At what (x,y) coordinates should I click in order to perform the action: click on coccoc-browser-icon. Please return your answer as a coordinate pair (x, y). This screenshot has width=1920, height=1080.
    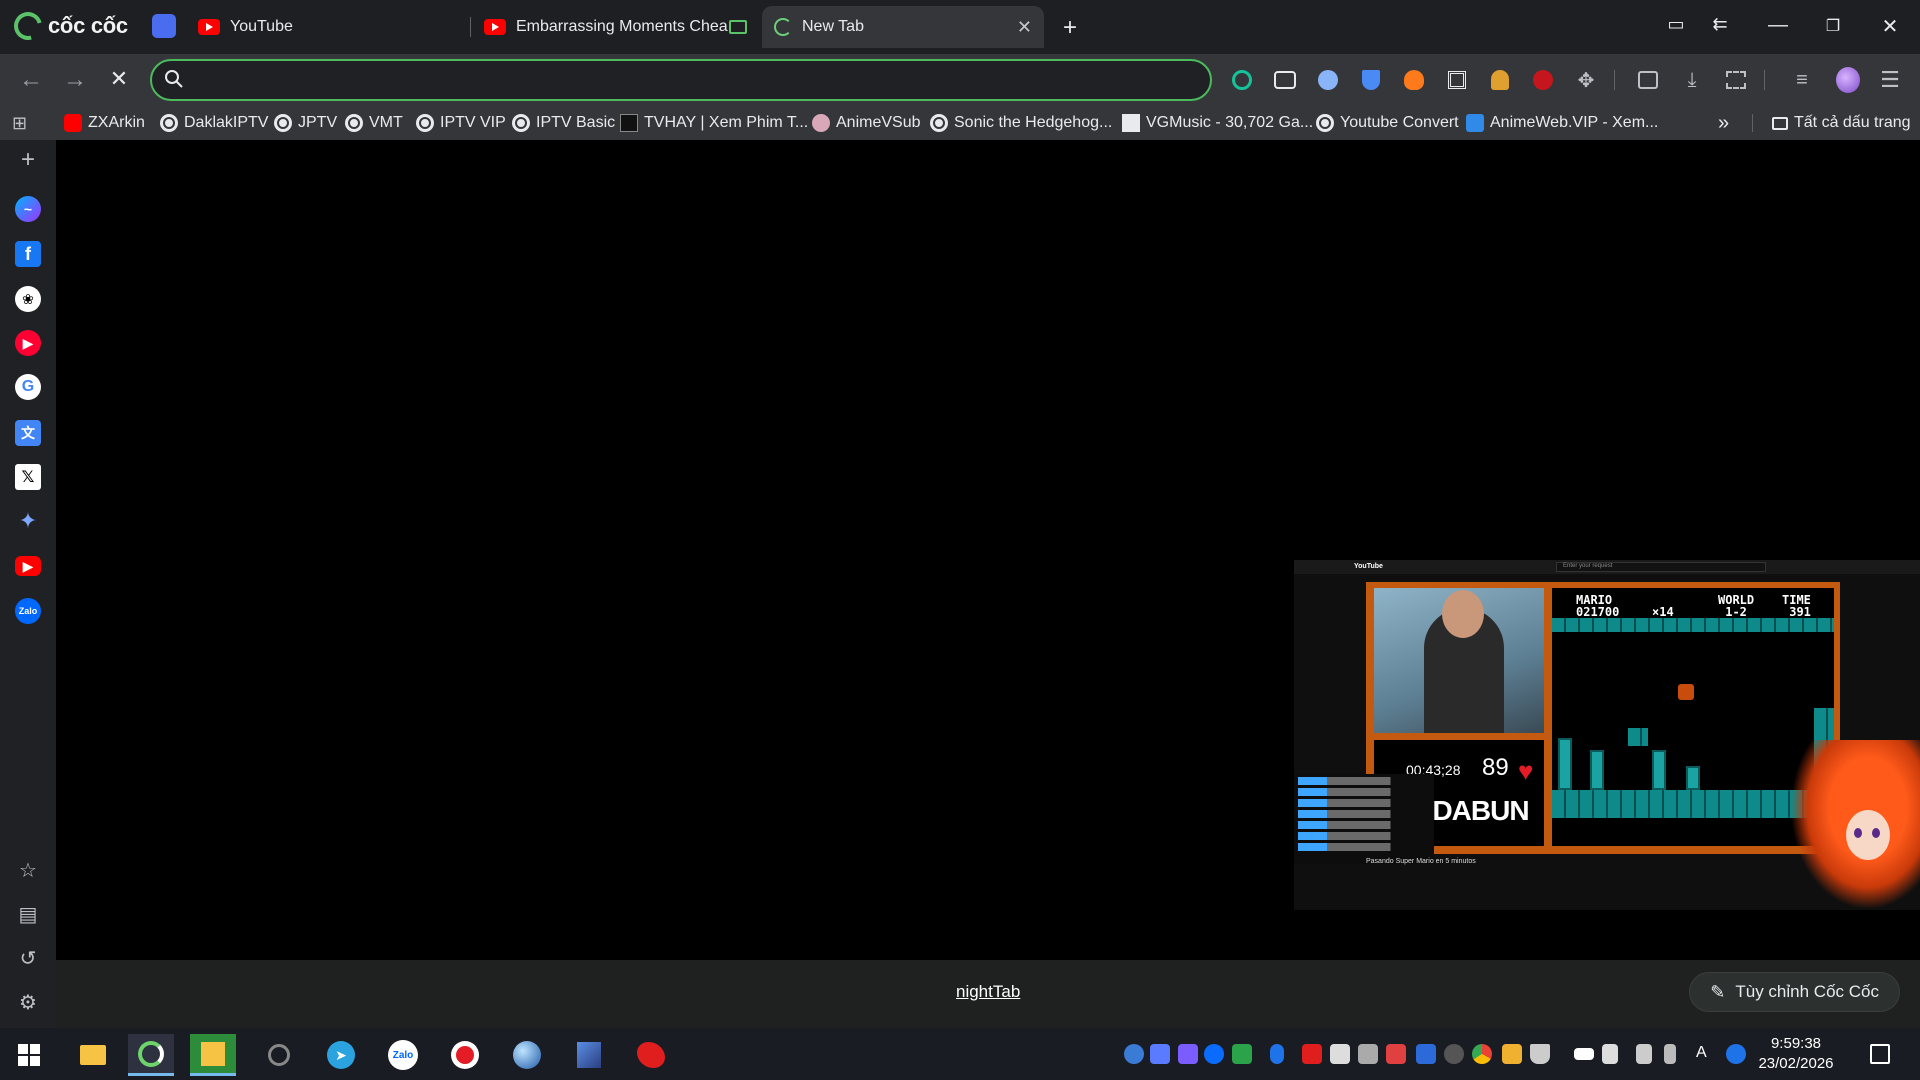
    Looking at the image, I should click on (151, 1055).